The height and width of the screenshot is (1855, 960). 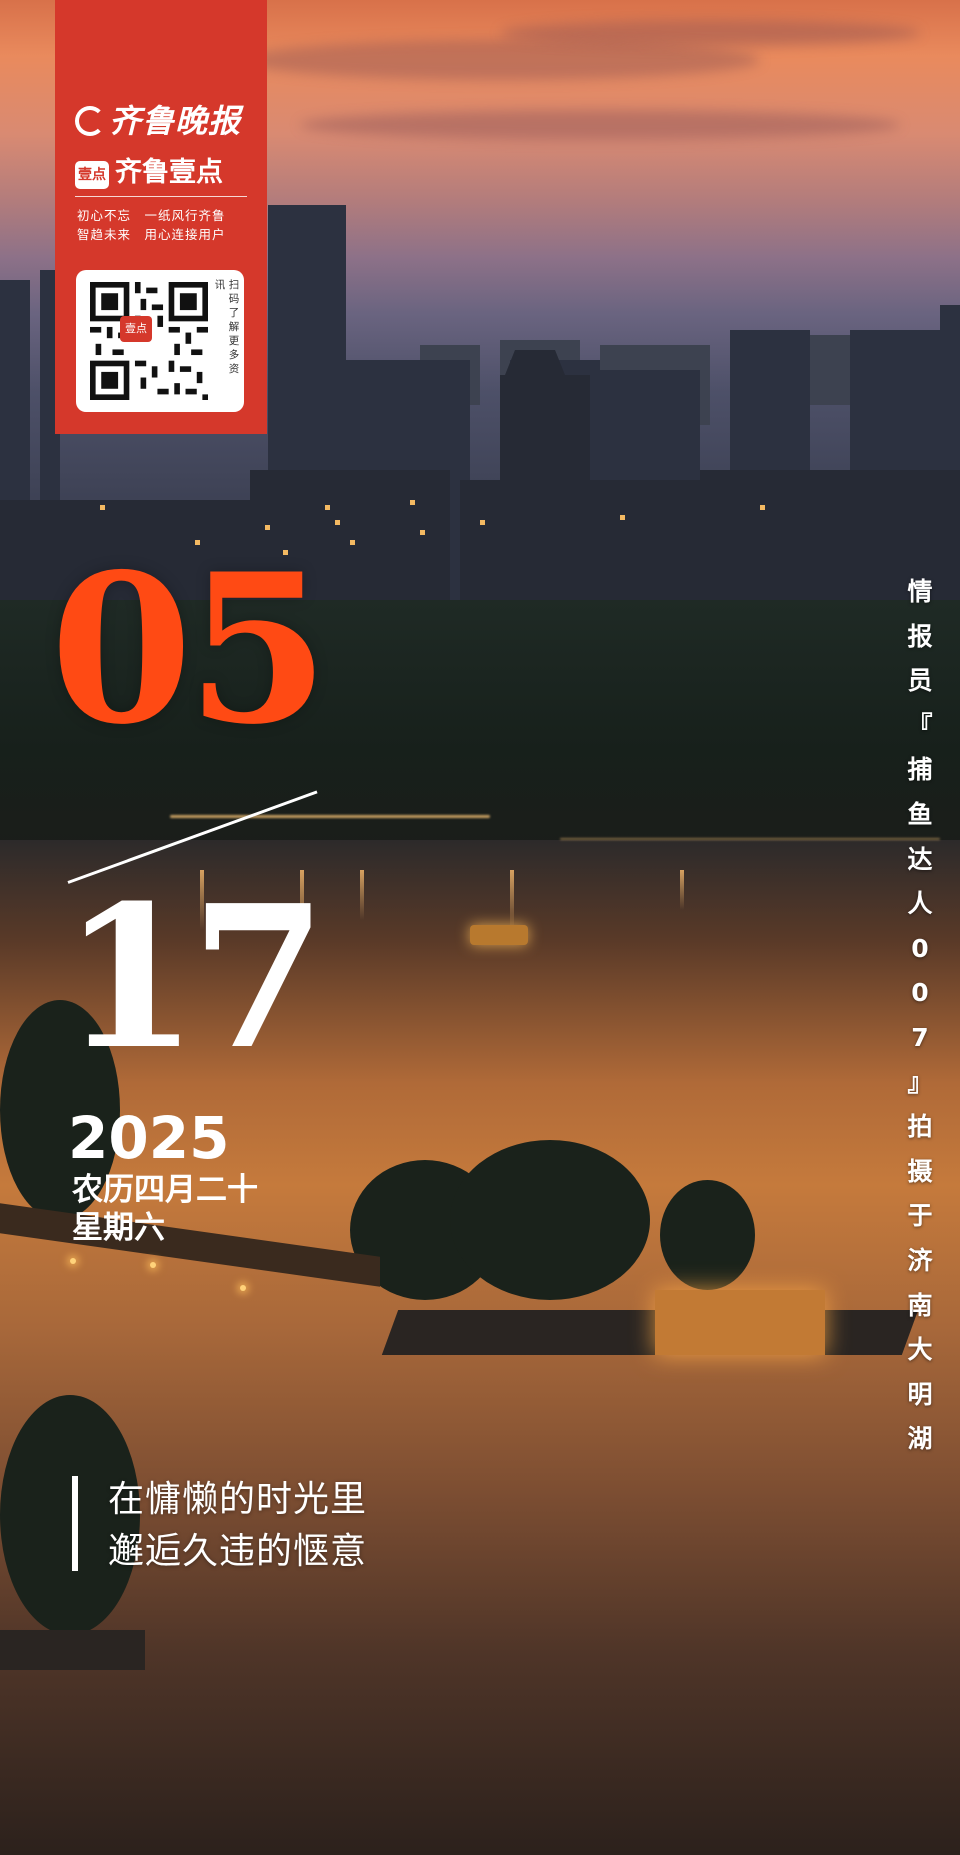 What do you see at coordinates (499, 935) in the screenshot?
I see `tour-boat` at bounding box center [499, 935].